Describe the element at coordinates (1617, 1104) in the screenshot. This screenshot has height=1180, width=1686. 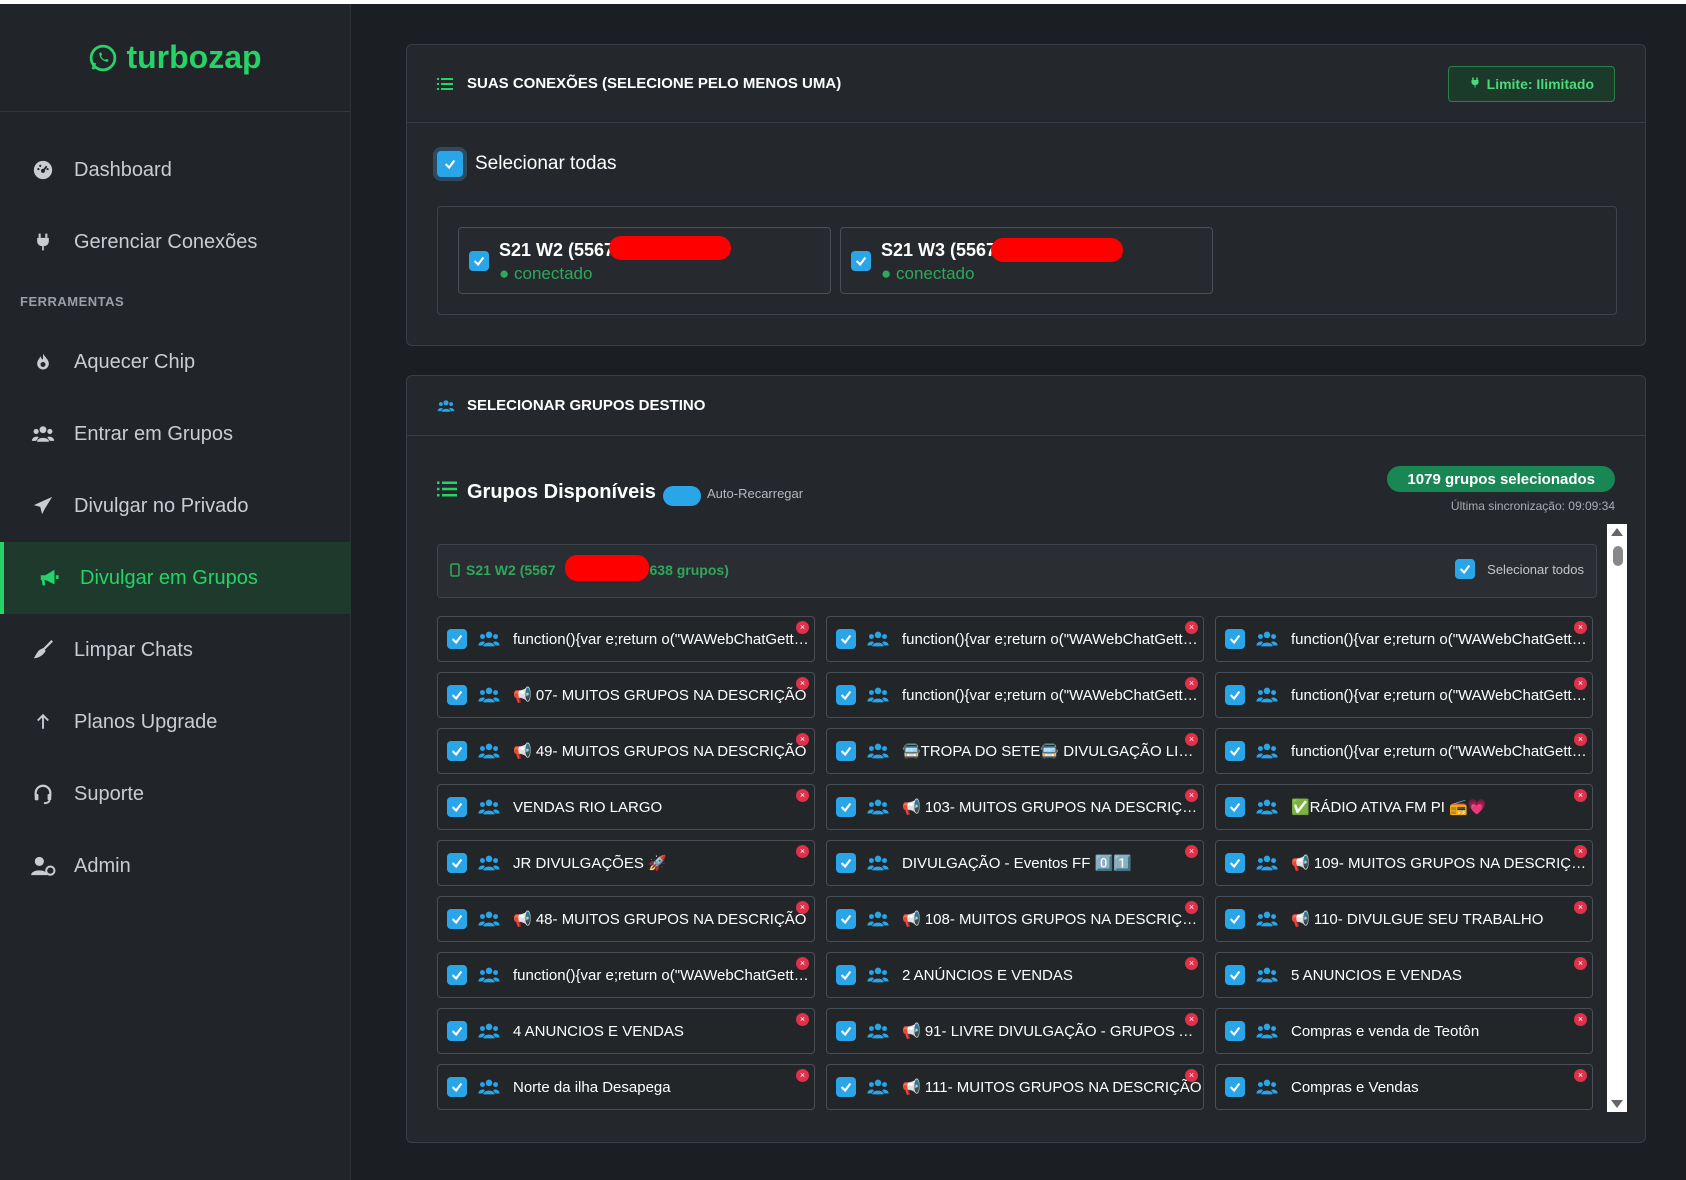
I see `scroll-down-arrow` at that location.